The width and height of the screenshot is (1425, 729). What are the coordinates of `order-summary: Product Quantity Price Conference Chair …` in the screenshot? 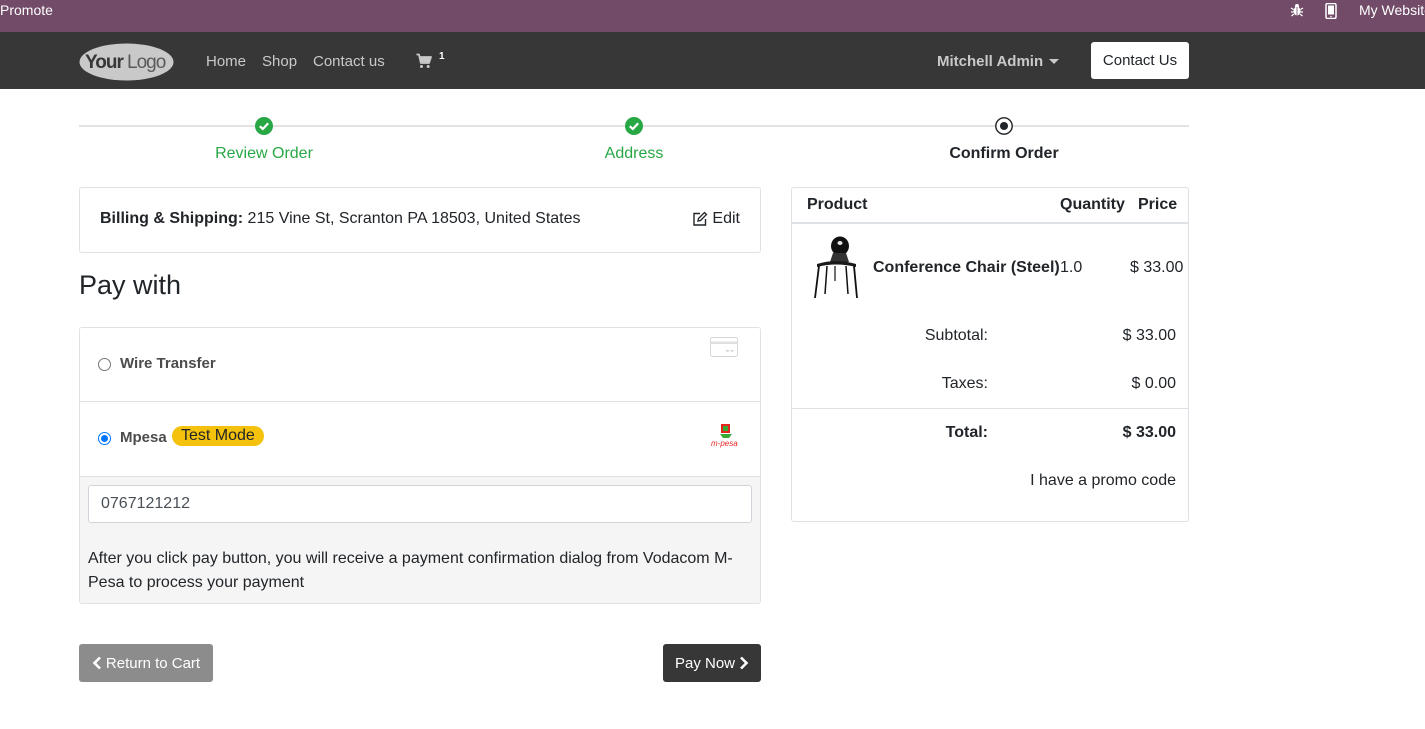 It's located at (990, 354).